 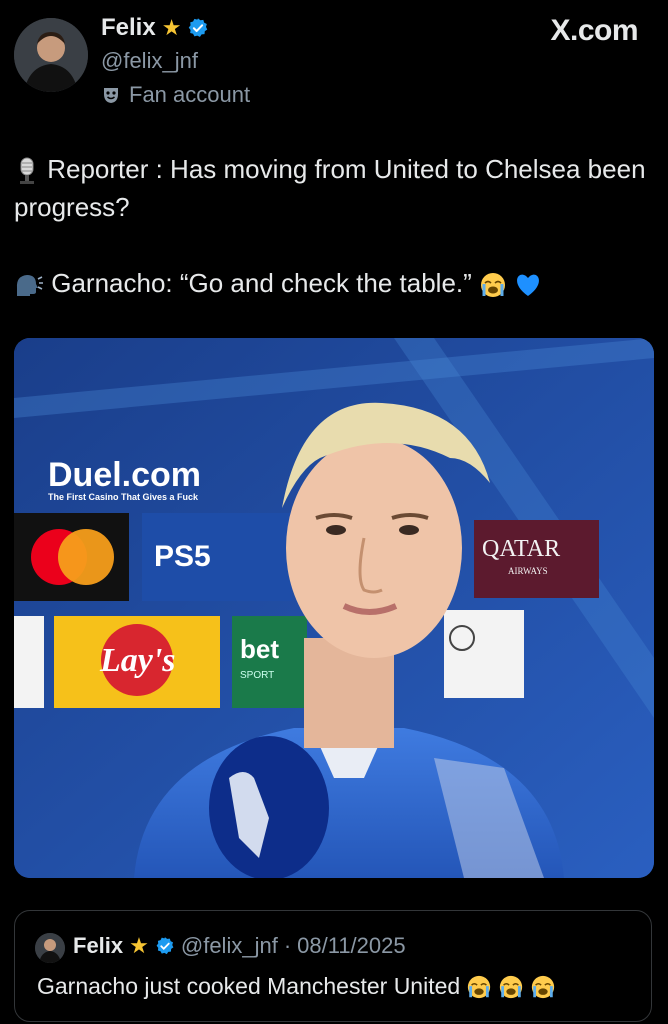 What do you see at coordinates (123, 497) in the screenshot?
I see `duel-tagline: The First Casino That Gives a Fuck` at bounding box center [123, 497].